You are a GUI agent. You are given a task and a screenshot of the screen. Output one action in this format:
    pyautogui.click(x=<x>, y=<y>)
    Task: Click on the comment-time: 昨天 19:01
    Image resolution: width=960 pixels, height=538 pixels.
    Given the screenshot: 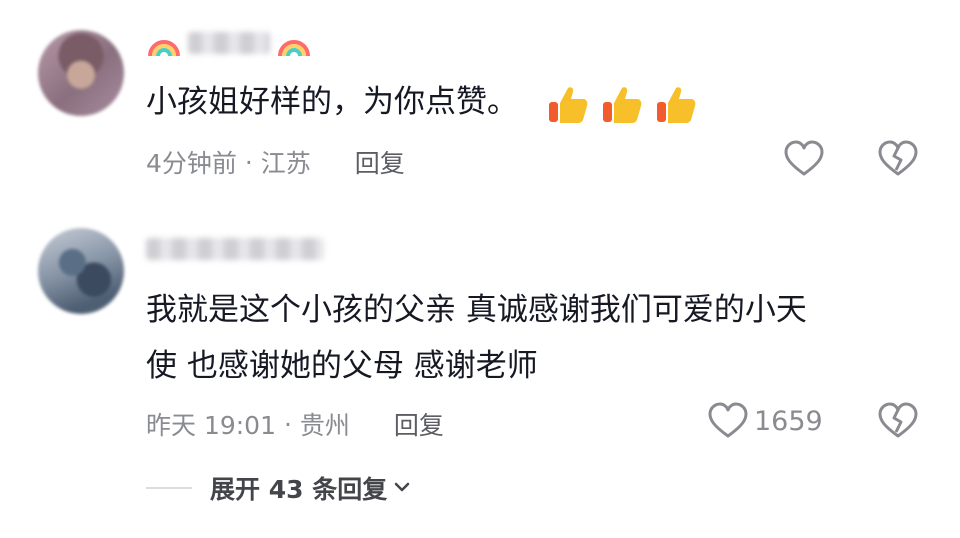 What is the action you would take?
    pyautogui.click(x=211, y=425)
    